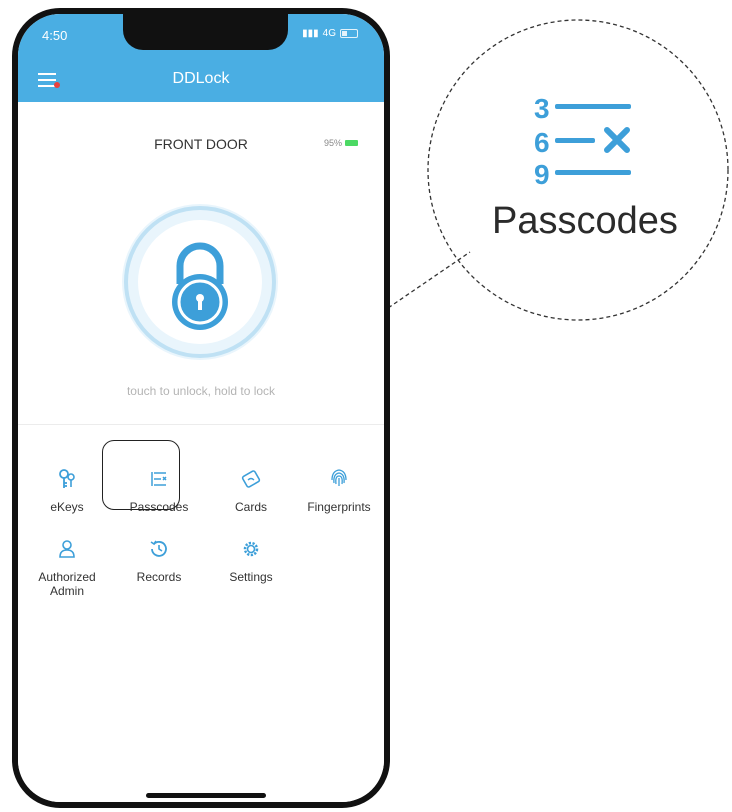 Image resolution: width=732 pixels, height=812 pixels. I want to click on divider, so click(201, 424).